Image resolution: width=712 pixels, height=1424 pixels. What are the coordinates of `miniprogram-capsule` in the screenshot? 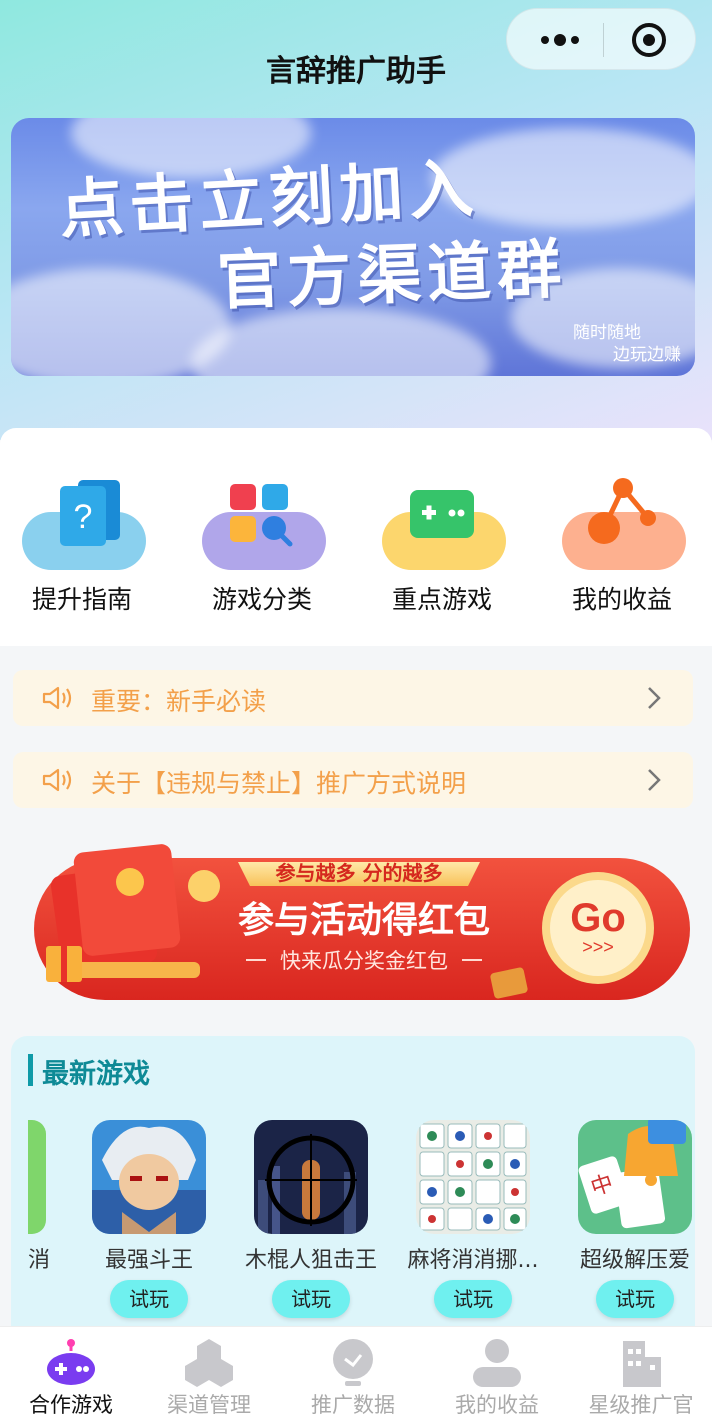 It's located at (601, 39).